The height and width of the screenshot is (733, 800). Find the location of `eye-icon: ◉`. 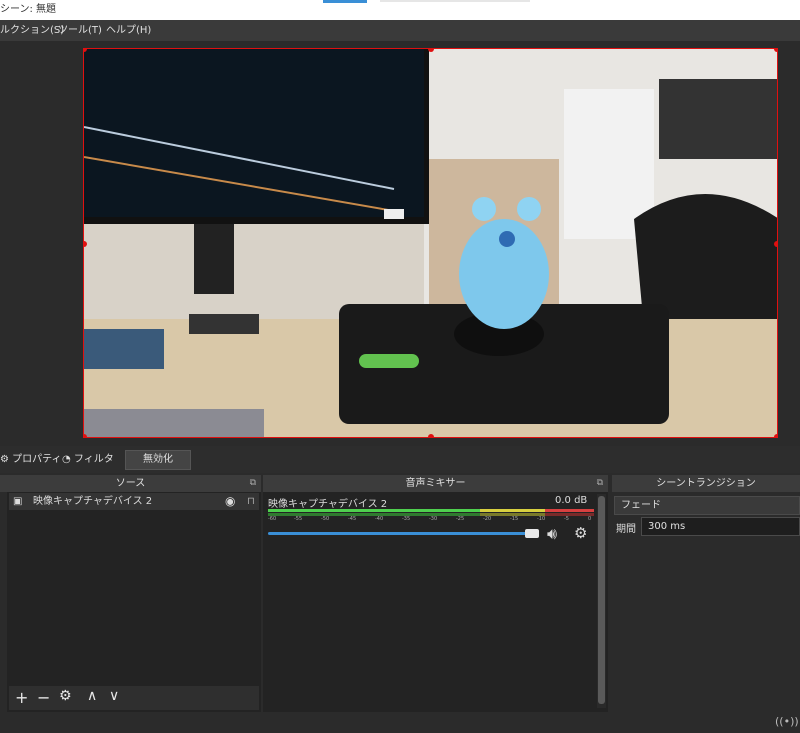

eye-icon: ◉ is located at coordinates (230, 501).